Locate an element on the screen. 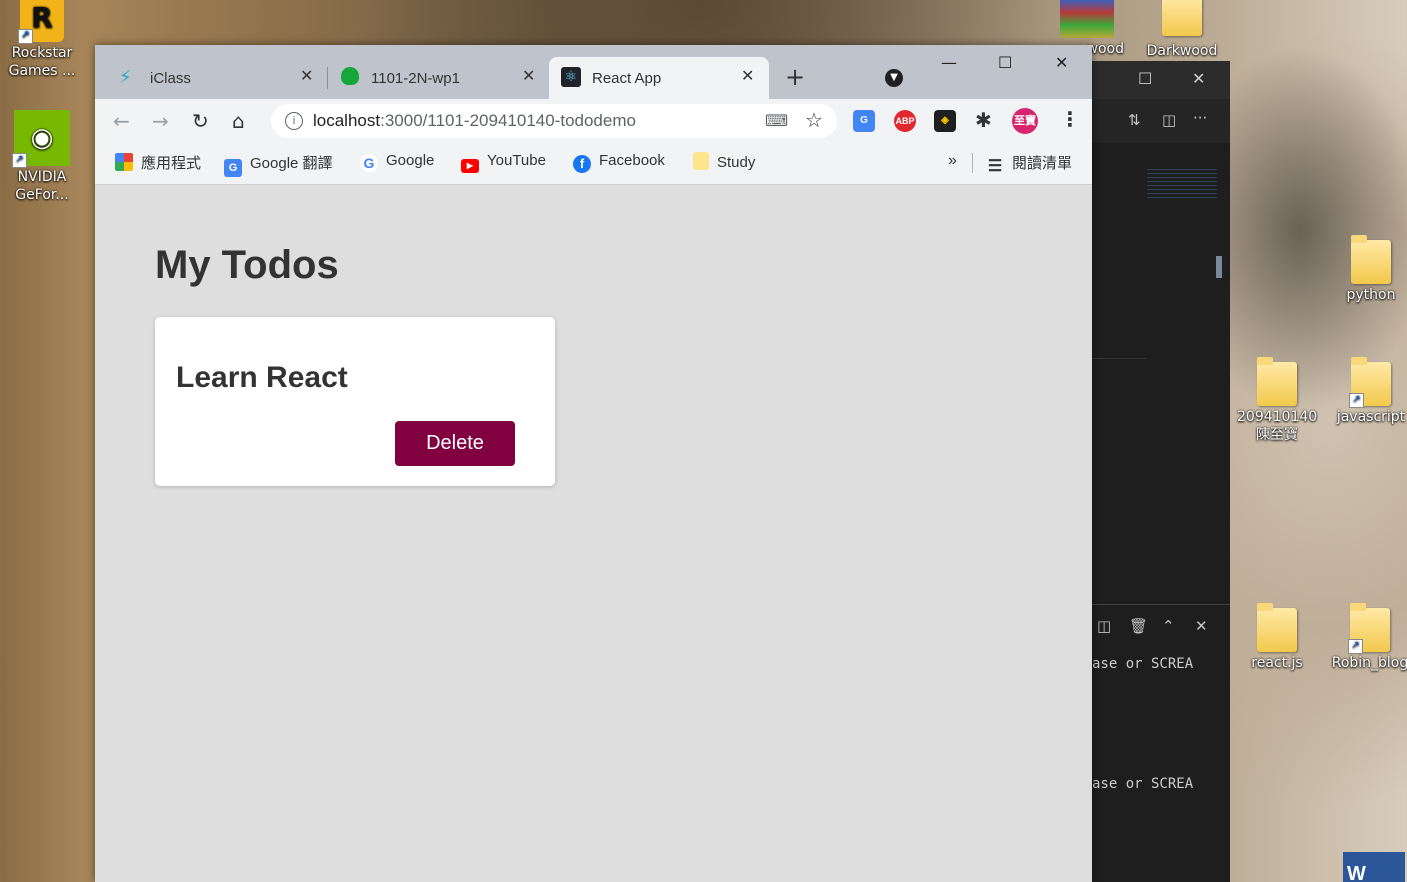 The image size is (1407, 882). home-icon: ⌂ is located at coordinates (238, 121).